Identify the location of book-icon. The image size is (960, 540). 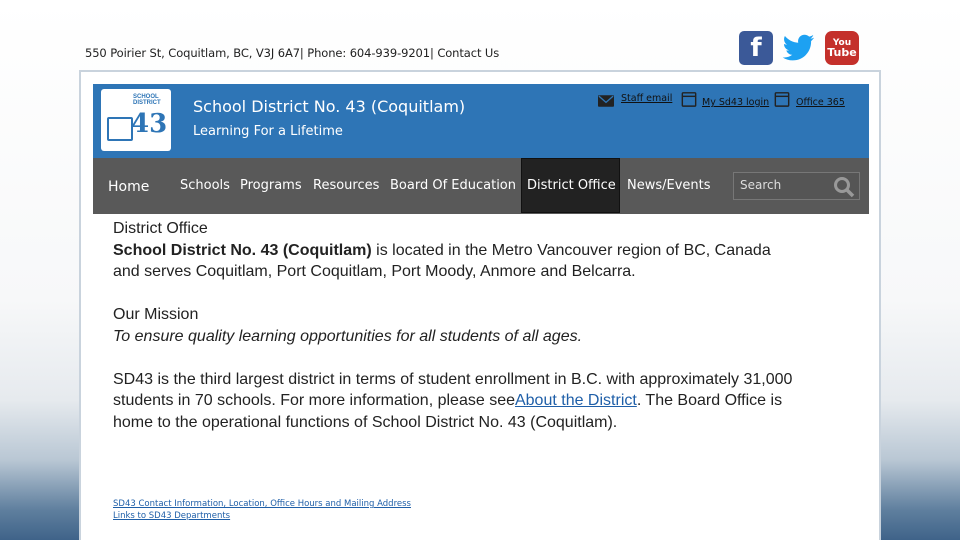
(120, 129).